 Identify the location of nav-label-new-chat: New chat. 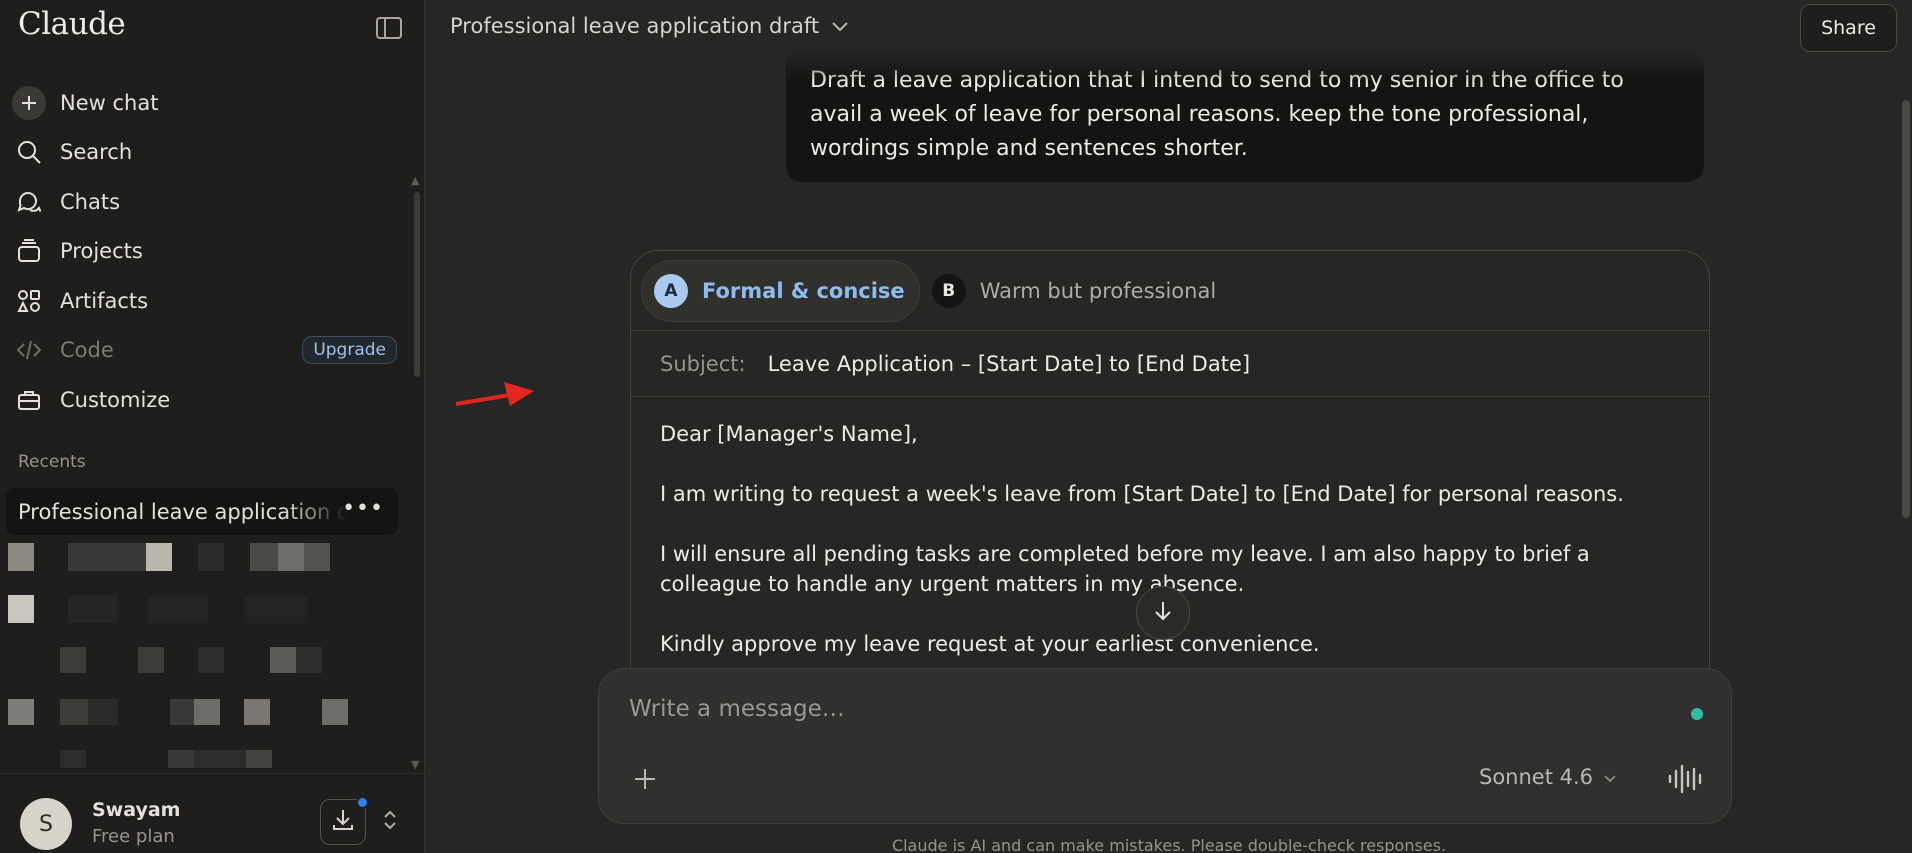
(109, 102).